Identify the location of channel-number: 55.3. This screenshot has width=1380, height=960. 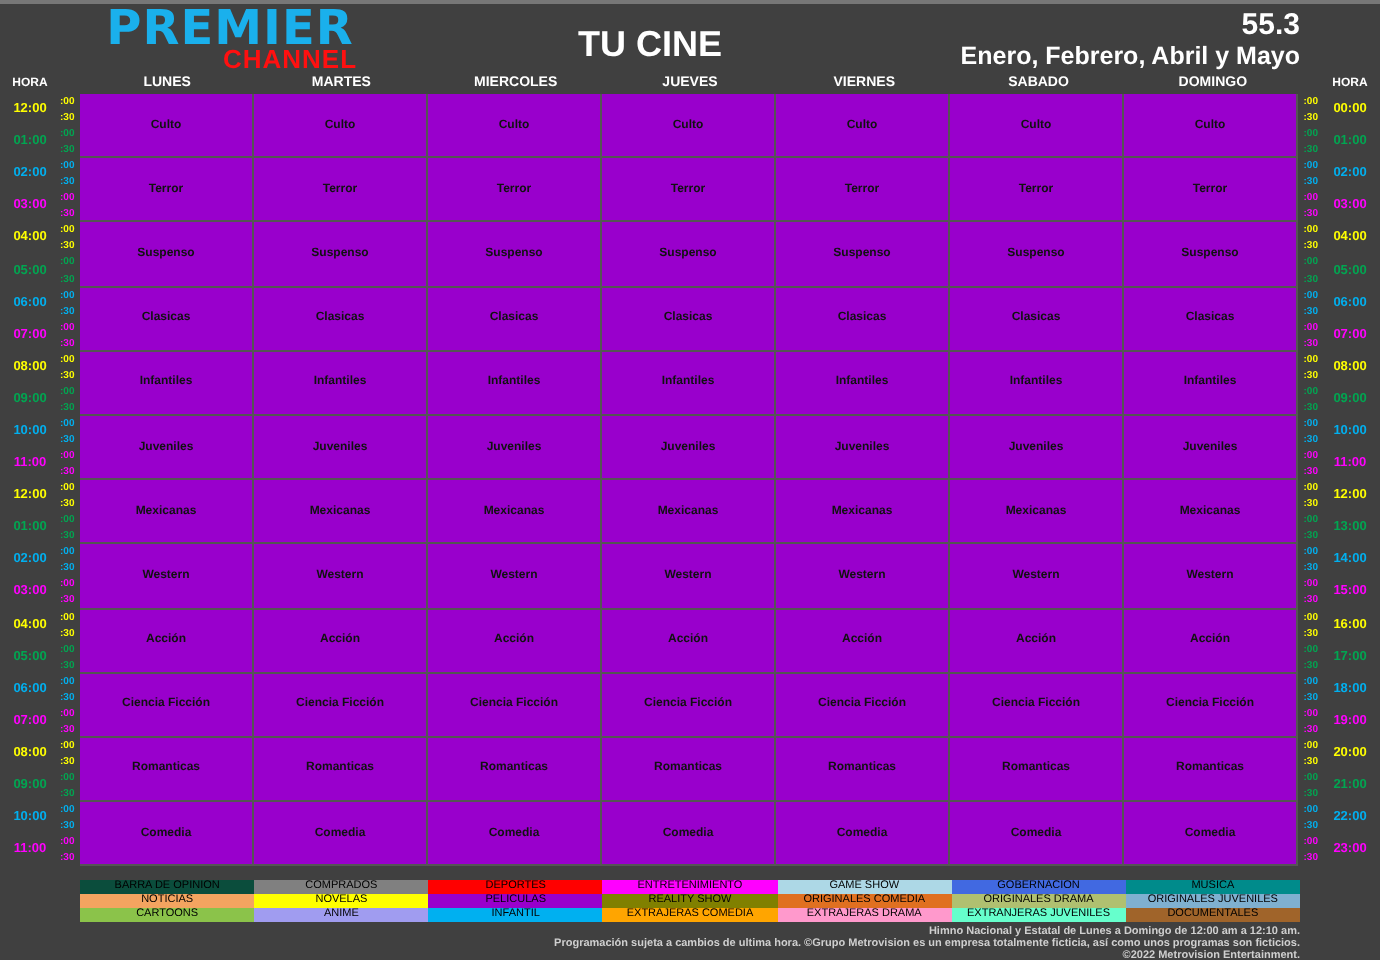
(1270, 26).